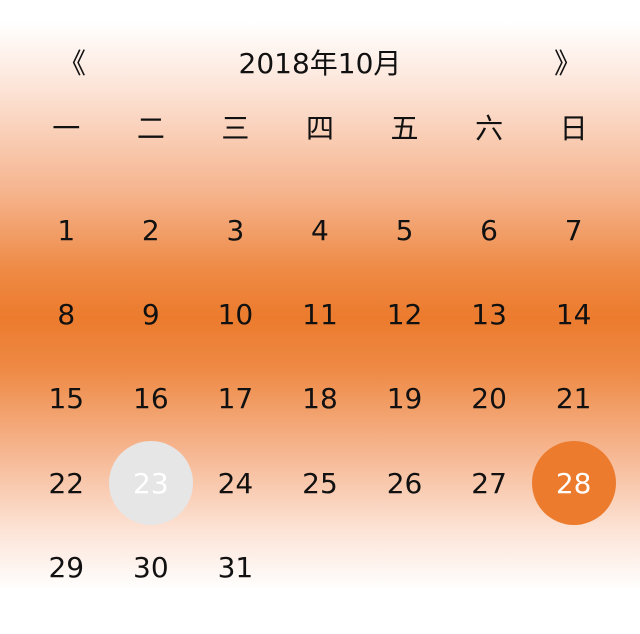  I want to click on day-cell: 26, so click(404, 483).